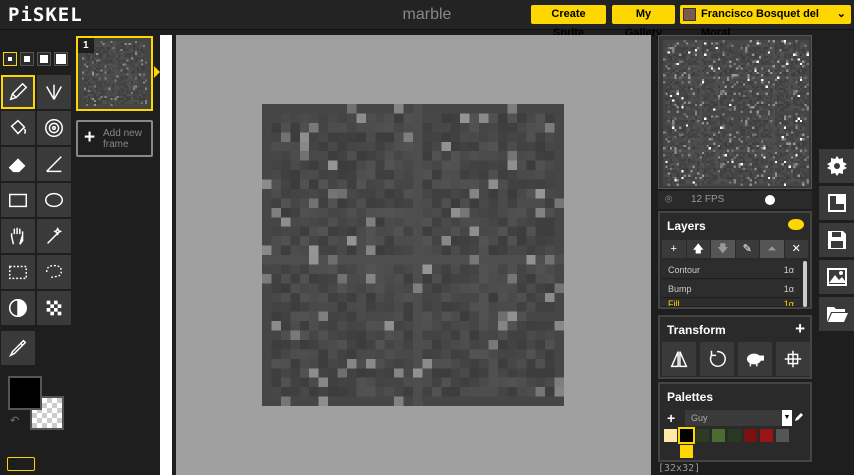  What do you see at coordinates (841, 14) in the screenshot?
I see `chevron-down-icon: ⌄` at bounding box center [841, 14].